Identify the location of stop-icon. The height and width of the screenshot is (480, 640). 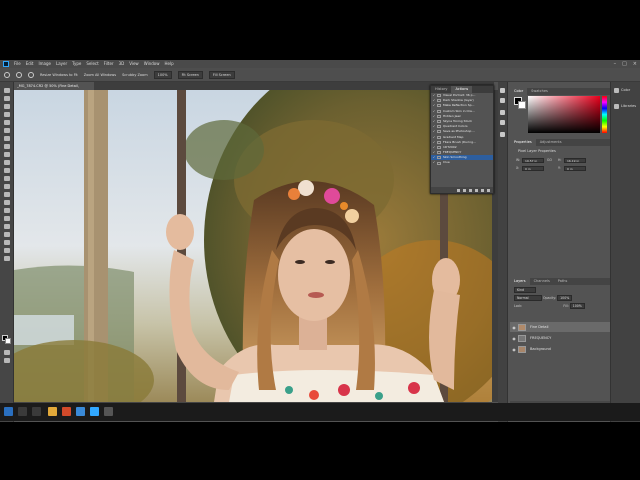
(458, 190).